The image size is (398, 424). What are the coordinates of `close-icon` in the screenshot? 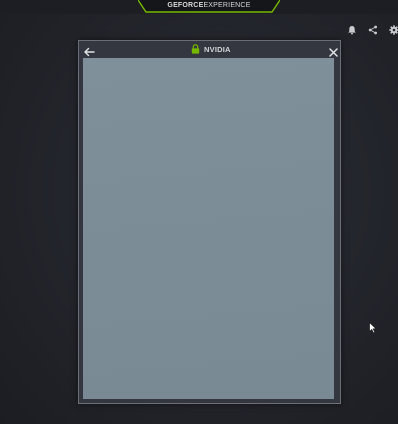 It's located at (333, 52).